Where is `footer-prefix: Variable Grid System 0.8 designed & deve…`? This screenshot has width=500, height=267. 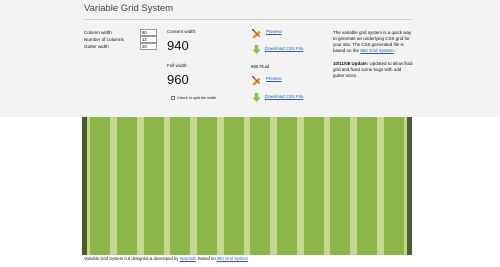
footer-prefix: Variable Grid System 0.8 designed & deve… is located at coordinates (132, 258).